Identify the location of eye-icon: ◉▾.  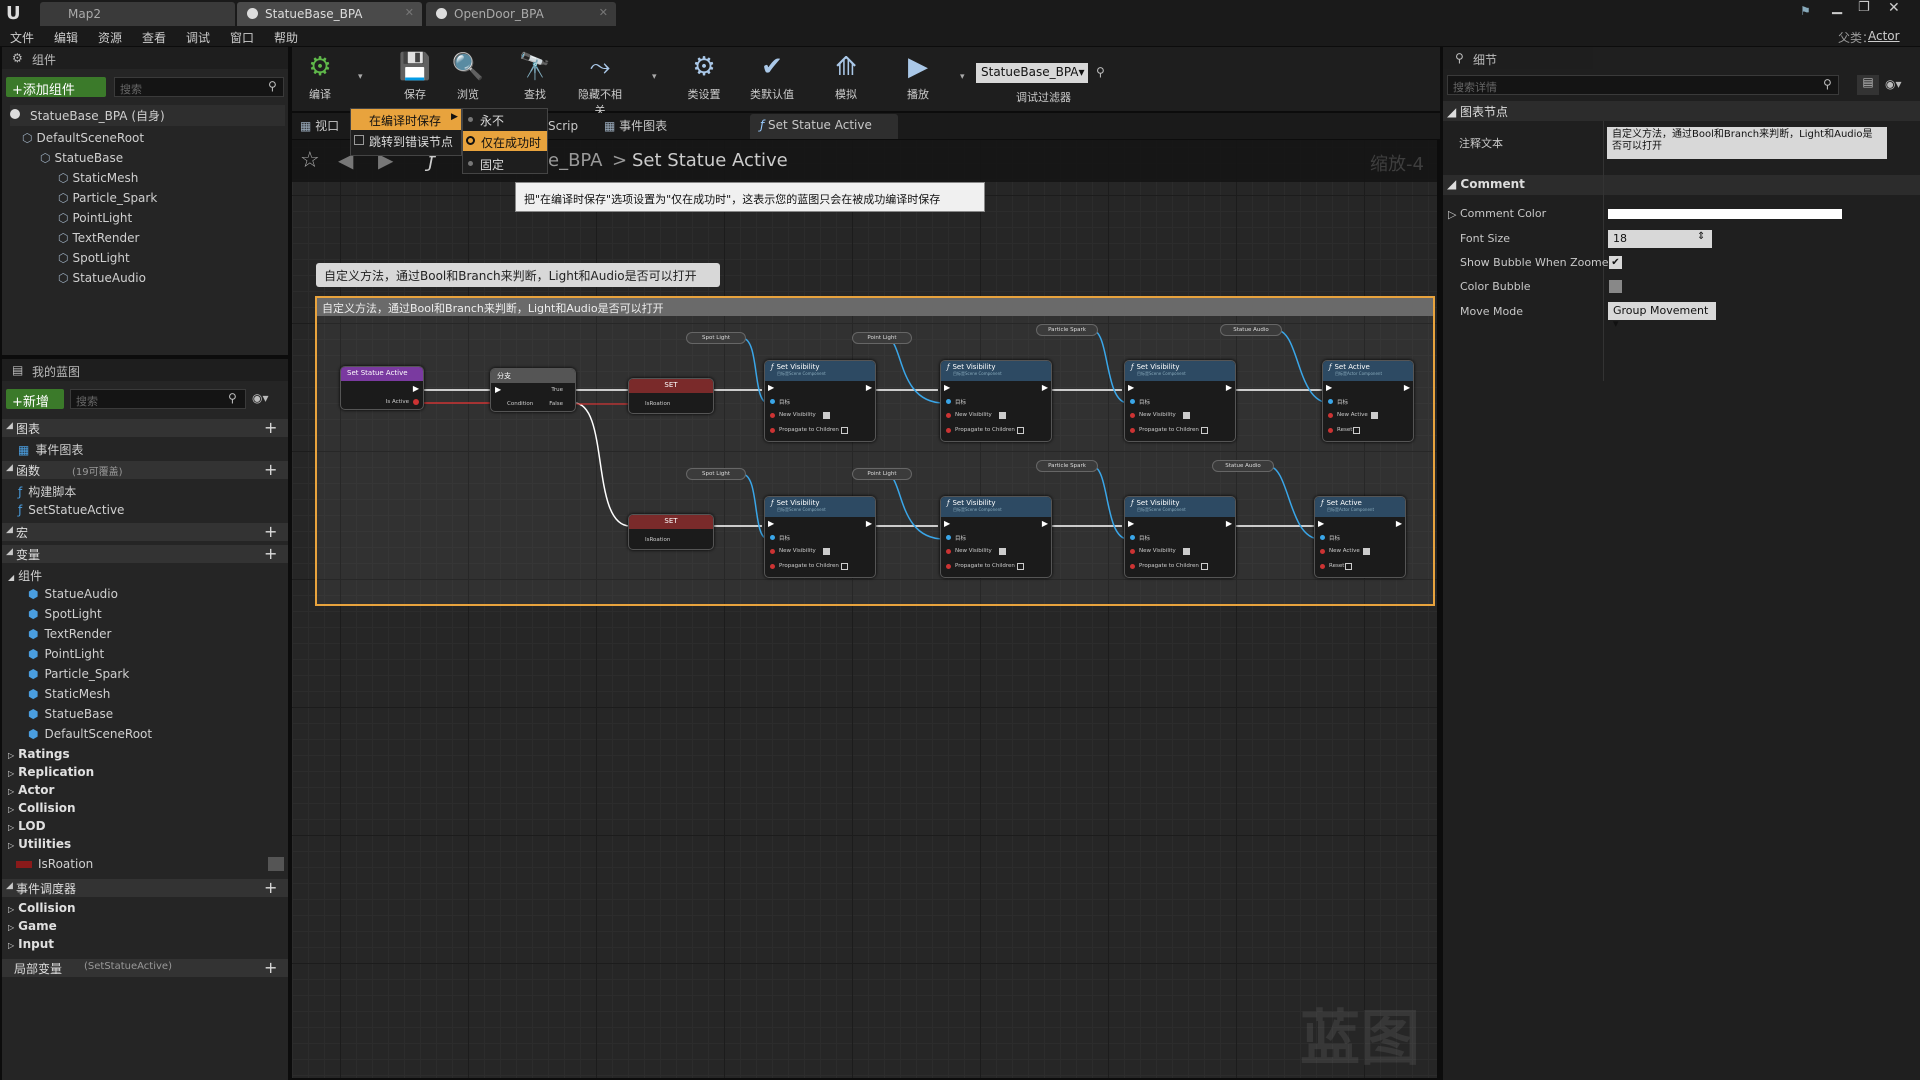
(1893, 84).